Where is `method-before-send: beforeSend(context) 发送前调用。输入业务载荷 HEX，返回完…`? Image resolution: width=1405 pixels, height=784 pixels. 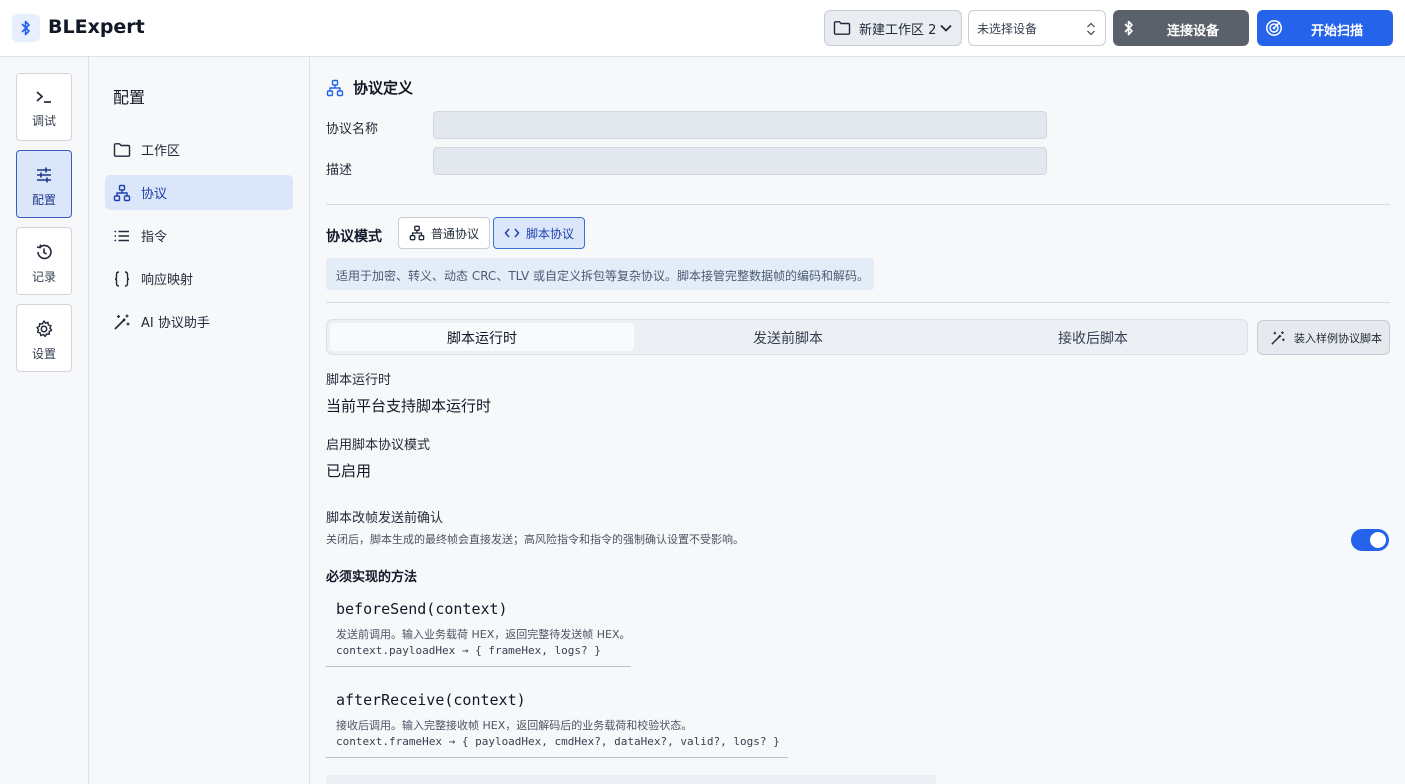 method-before-send: beforeSend(context) 发送前调用。输入业务载荷 HEX，返回完… is located at coordinates (478, 633).